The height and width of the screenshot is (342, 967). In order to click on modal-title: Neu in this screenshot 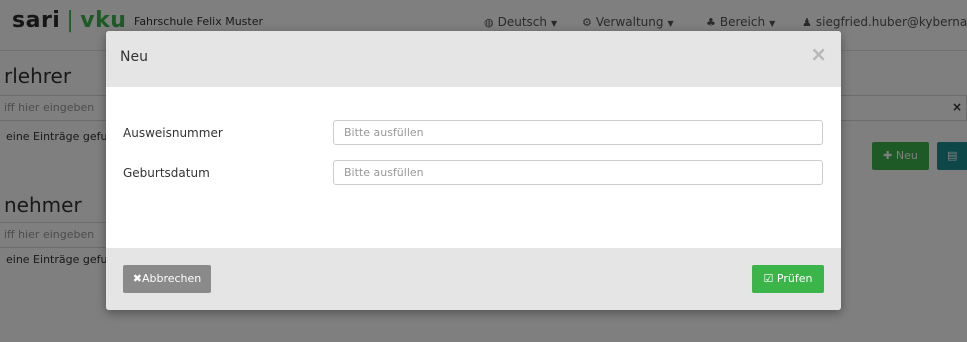, I will do `click(134, 57)`.